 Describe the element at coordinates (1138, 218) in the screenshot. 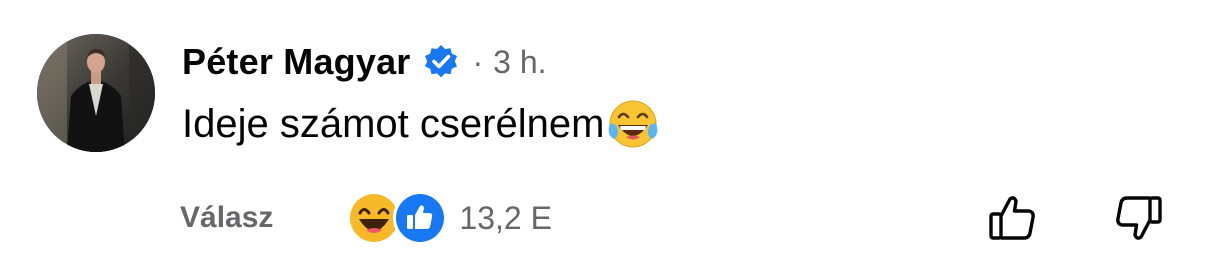

I see `thumbs-down-icon` at that location.